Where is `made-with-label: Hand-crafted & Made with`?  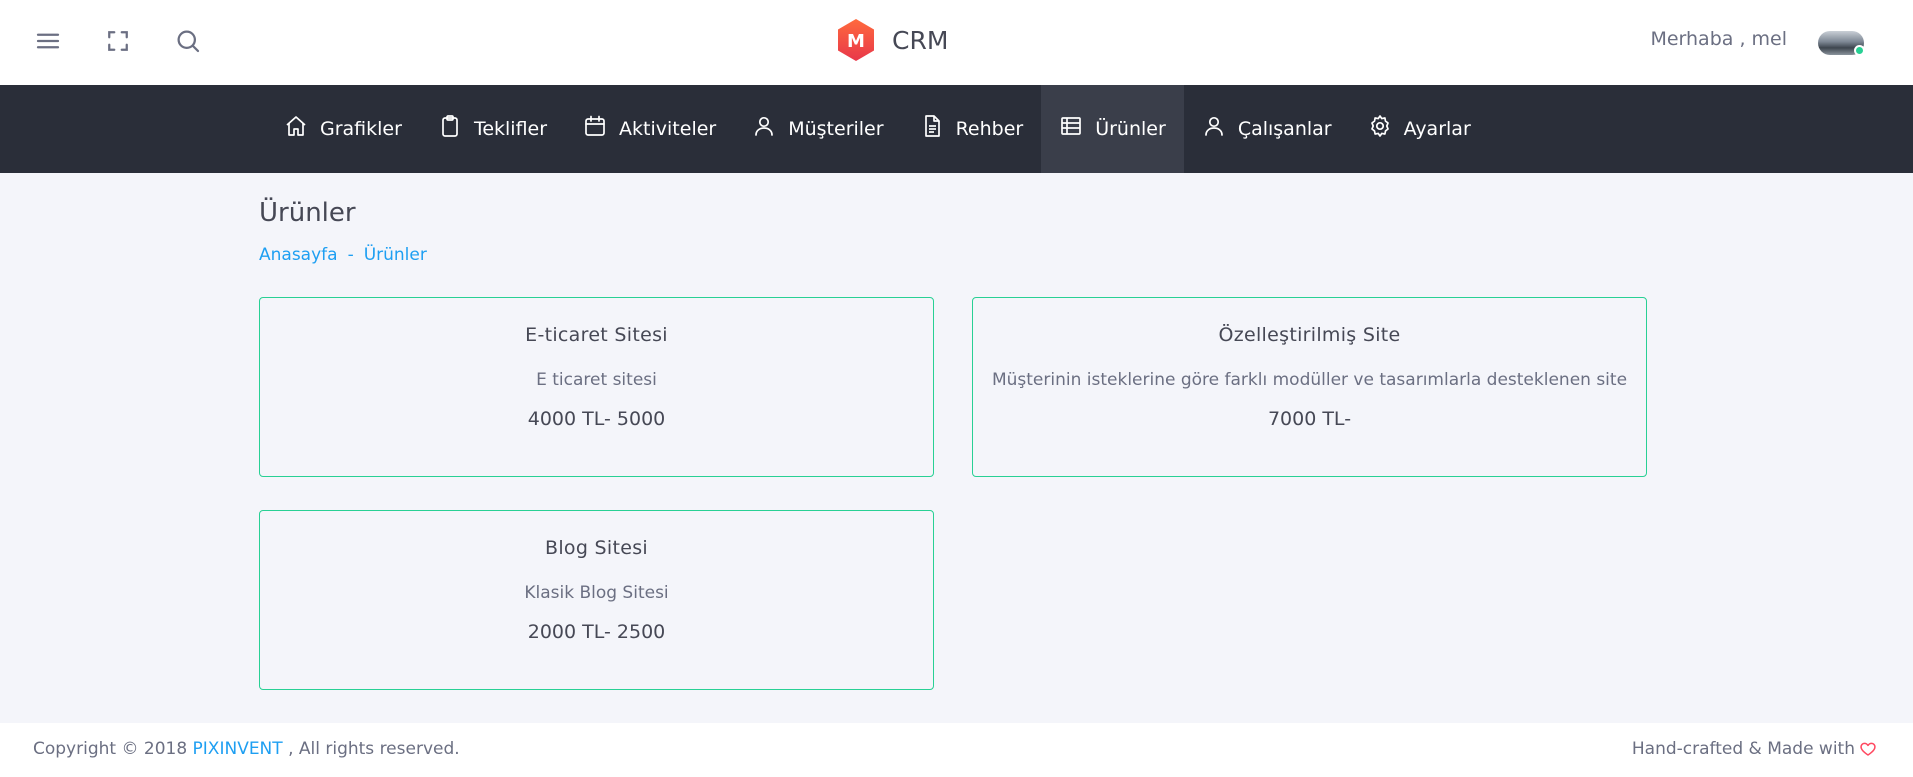
made-with-label: Hand-crafted & Made with is located at coordinates (1743, 749).